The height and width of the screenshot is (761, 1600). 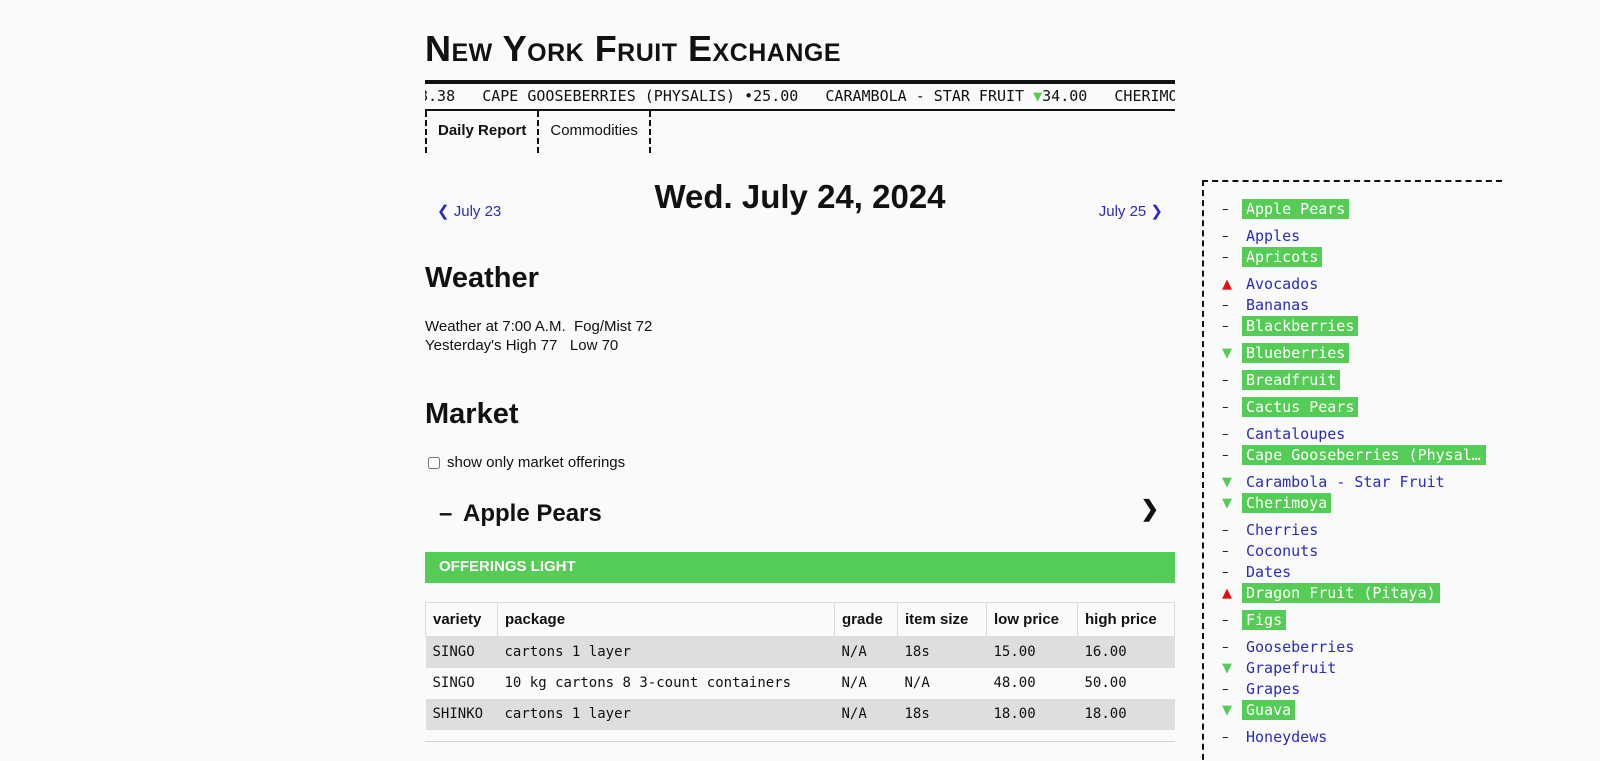 What do you see at coordinates (1150, 509) in the screenshot?
I see `chevron-right-icon: ❯` at bounding box center [1150, 509].